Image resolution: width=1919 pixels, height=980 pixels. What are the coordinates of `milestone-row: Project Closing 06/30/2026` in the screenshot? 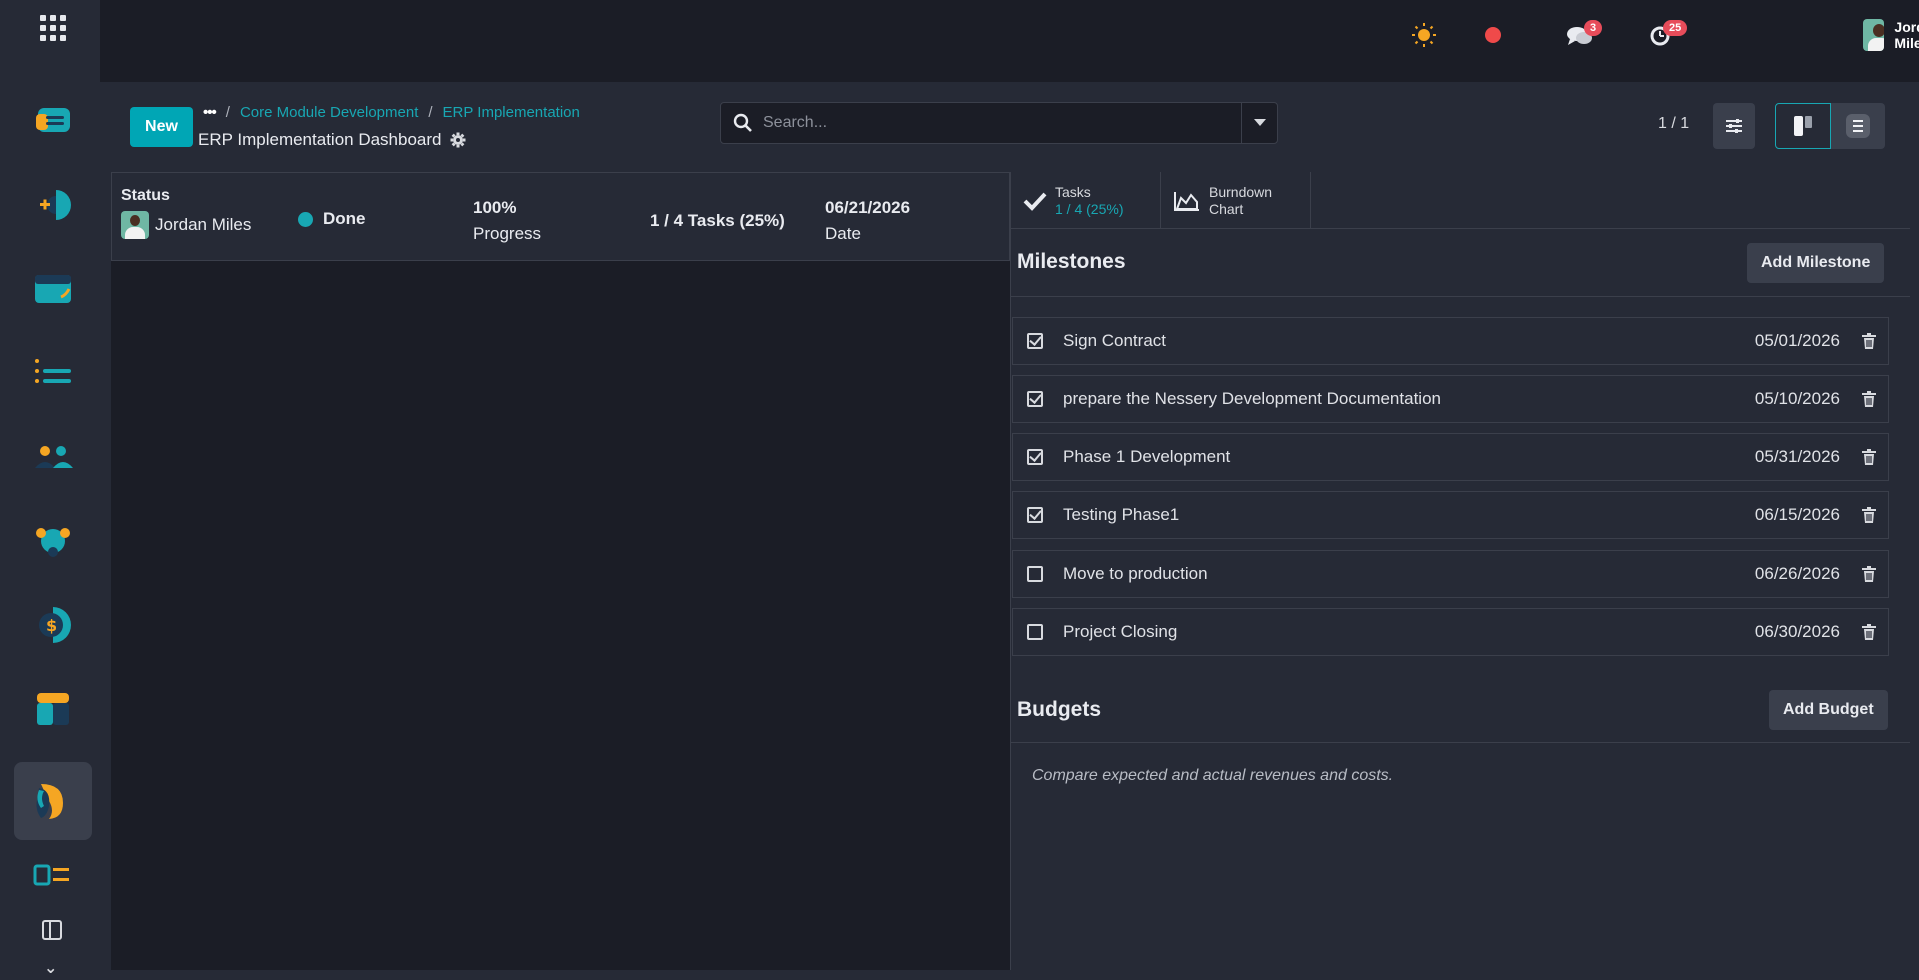 It's located at (1450, 632).